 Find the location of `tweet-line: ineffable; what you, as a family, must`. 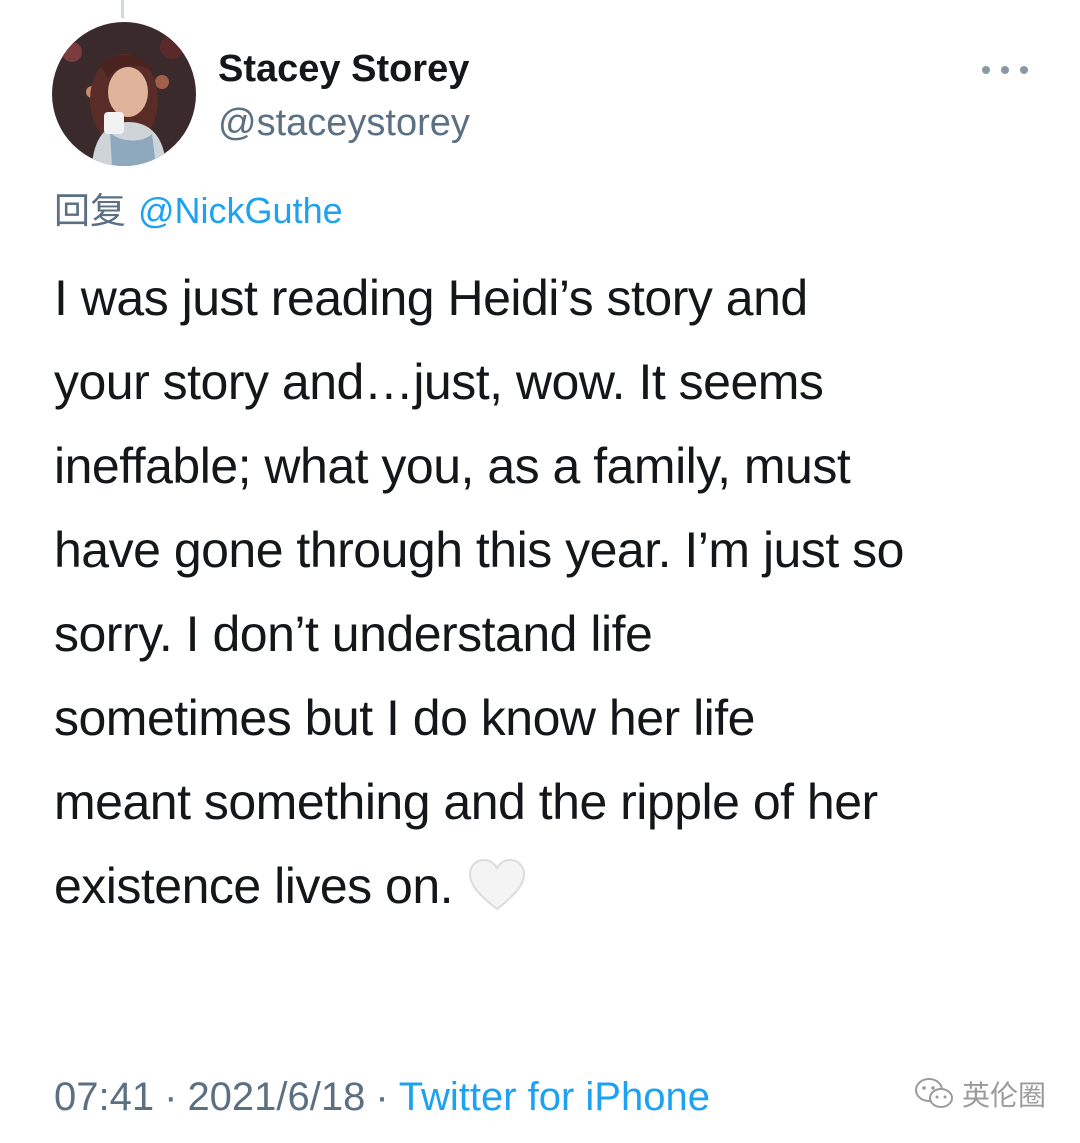

tweet-line: ineffable; what you, as a family, must is located at coordinates (452, 466).